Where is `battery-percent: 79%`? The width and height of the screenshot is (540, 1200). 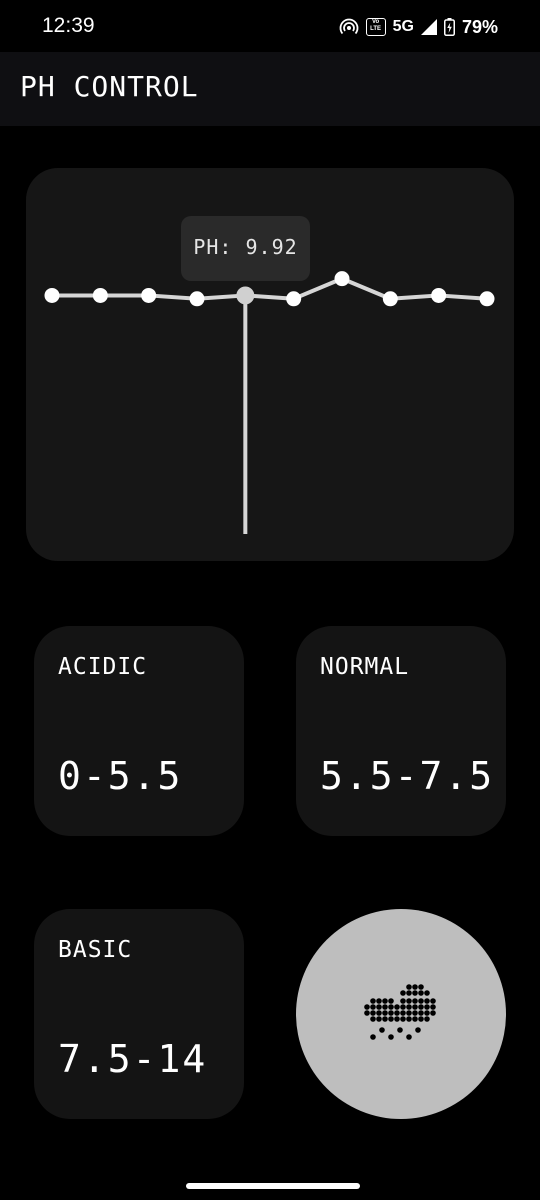 battery-percent: 79% is located at coordinates (479, 26).